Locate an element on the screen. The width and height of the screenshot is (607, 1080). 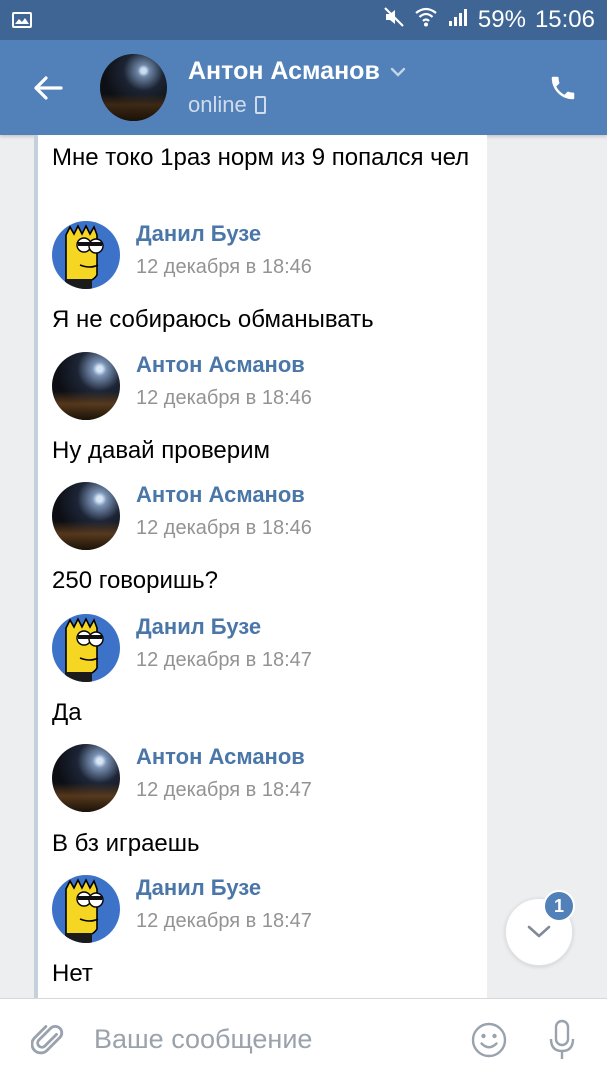
message-text: Мне токо 1раз норм из 9 попался чел is located at coordinates (261, 157).